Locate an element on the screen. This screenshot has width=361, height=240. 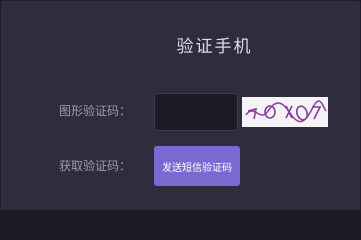
captcha-image is located at coordinates (285, 112).